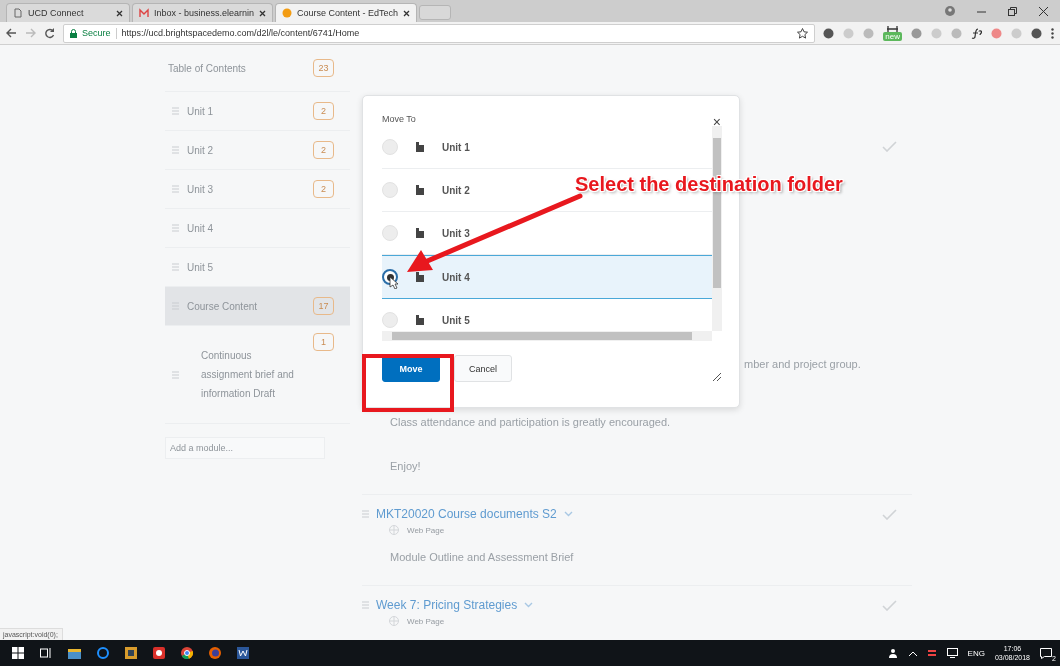 The width and height of the screenshot is (1060, 666). I want to click on restore-icon, so click(1012, 11).